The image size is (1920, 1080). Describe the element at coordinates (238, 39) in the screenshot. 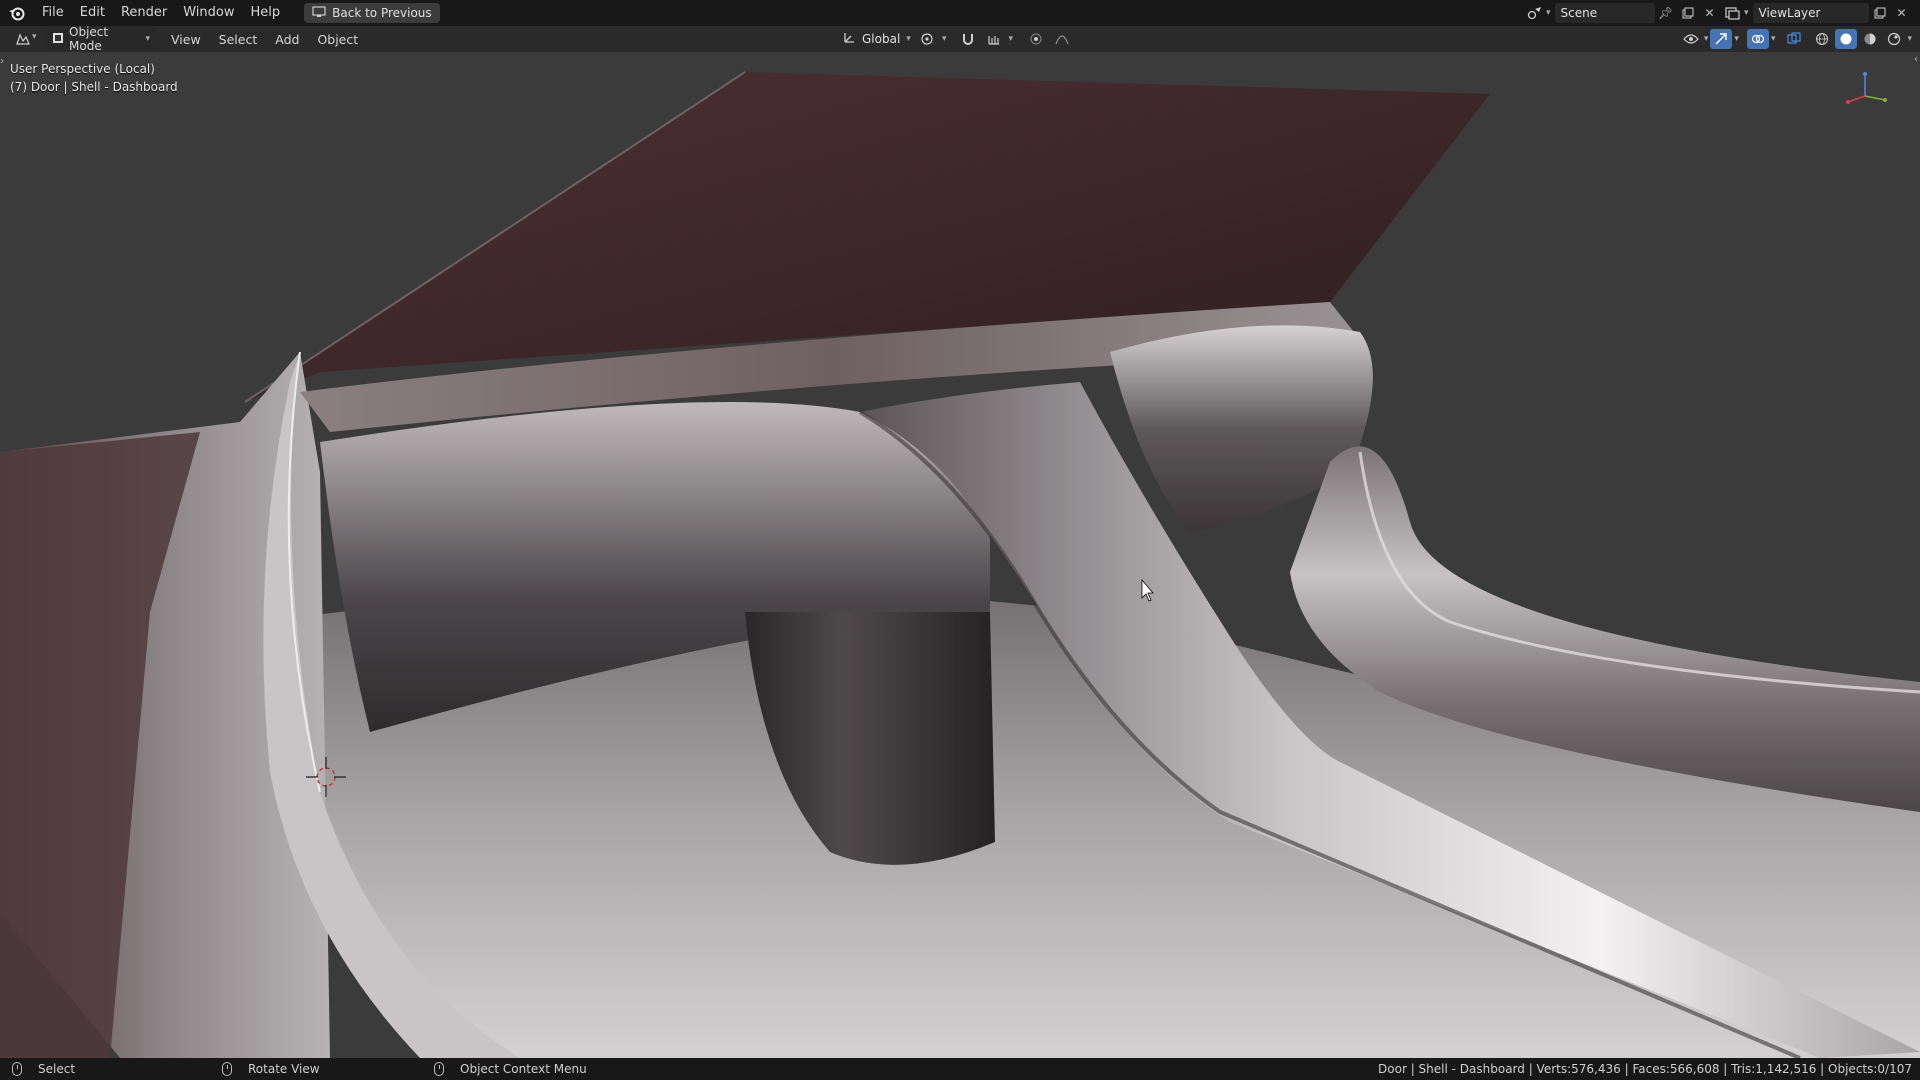

I see `header-menu-select: Select` at that location.